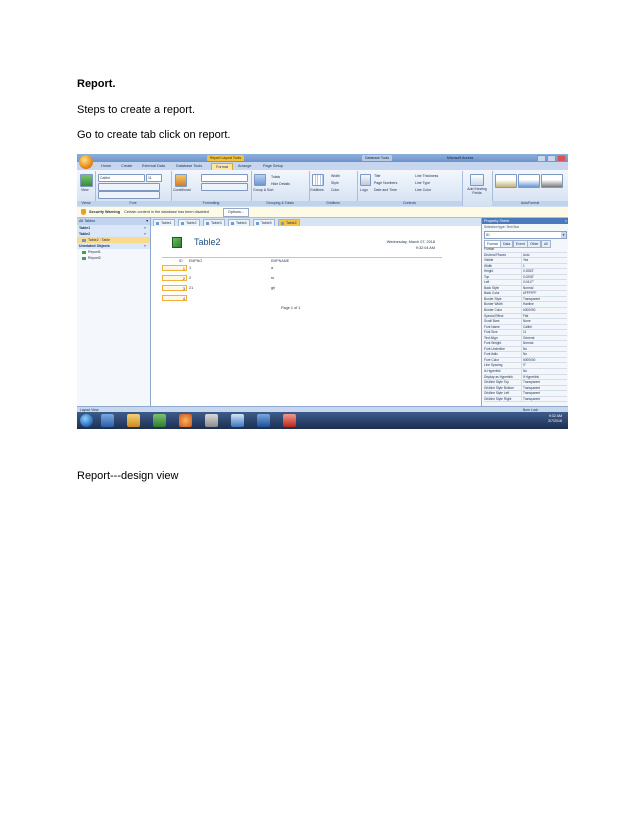  Describe the element at coordinates (423, 190) in the screenshot. I see `line-color-button: Line Color` at that location.